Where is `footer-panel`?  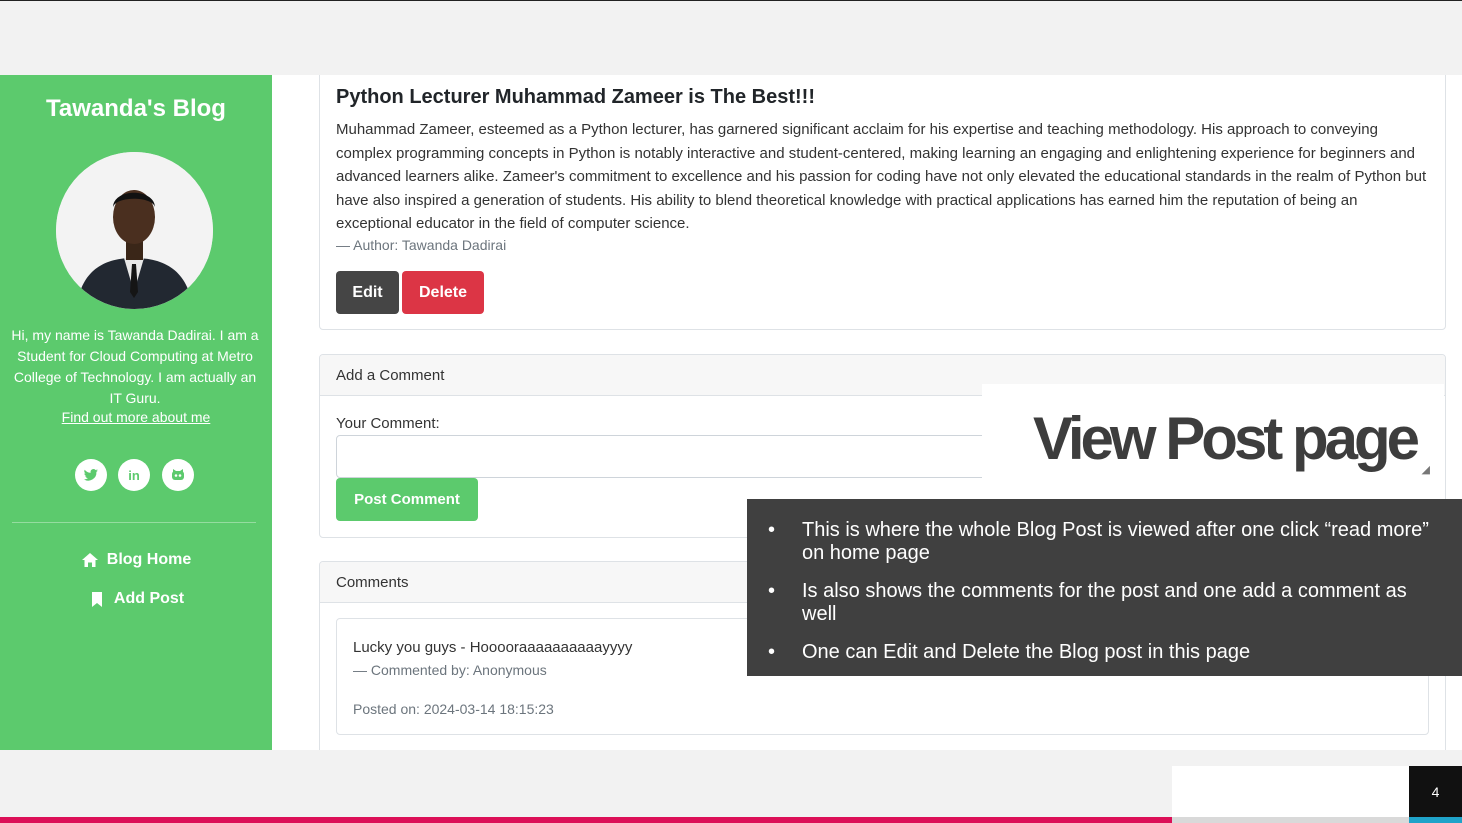 footer-panel is located at coordinates (1290, 791).